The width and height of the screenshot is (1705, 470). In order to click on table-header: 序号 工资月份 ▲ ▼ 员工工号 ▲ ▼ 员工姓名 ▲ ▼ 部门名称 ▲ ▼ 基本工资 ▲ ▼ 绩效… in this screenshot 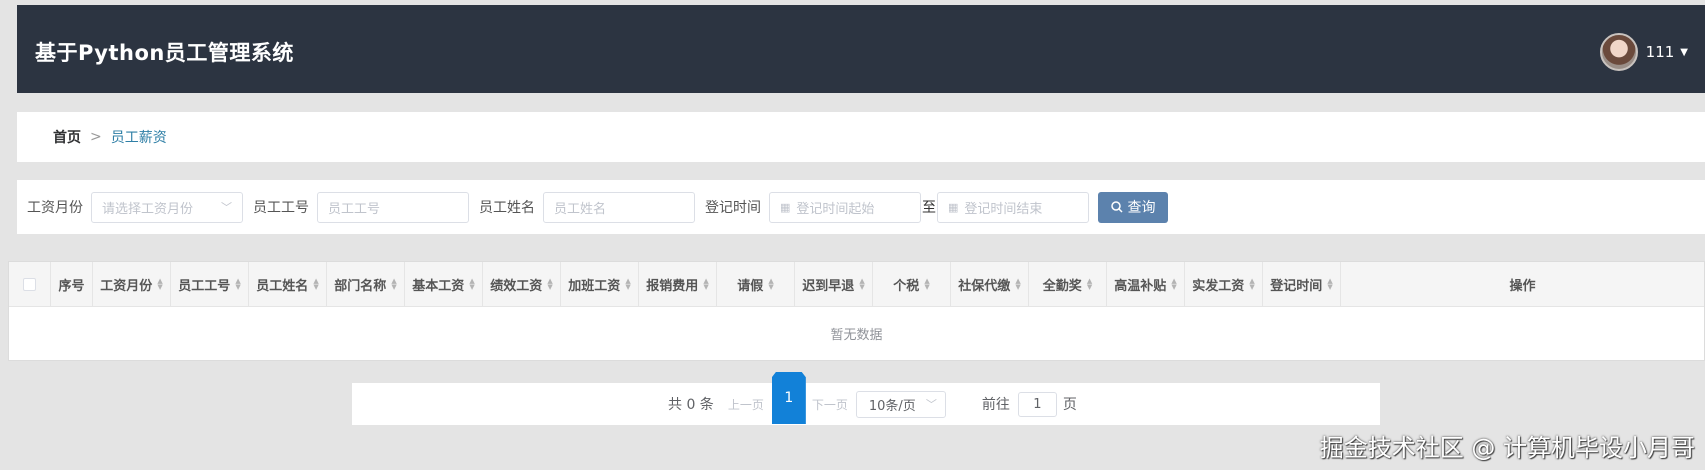, I will do `click(856, 284)`.